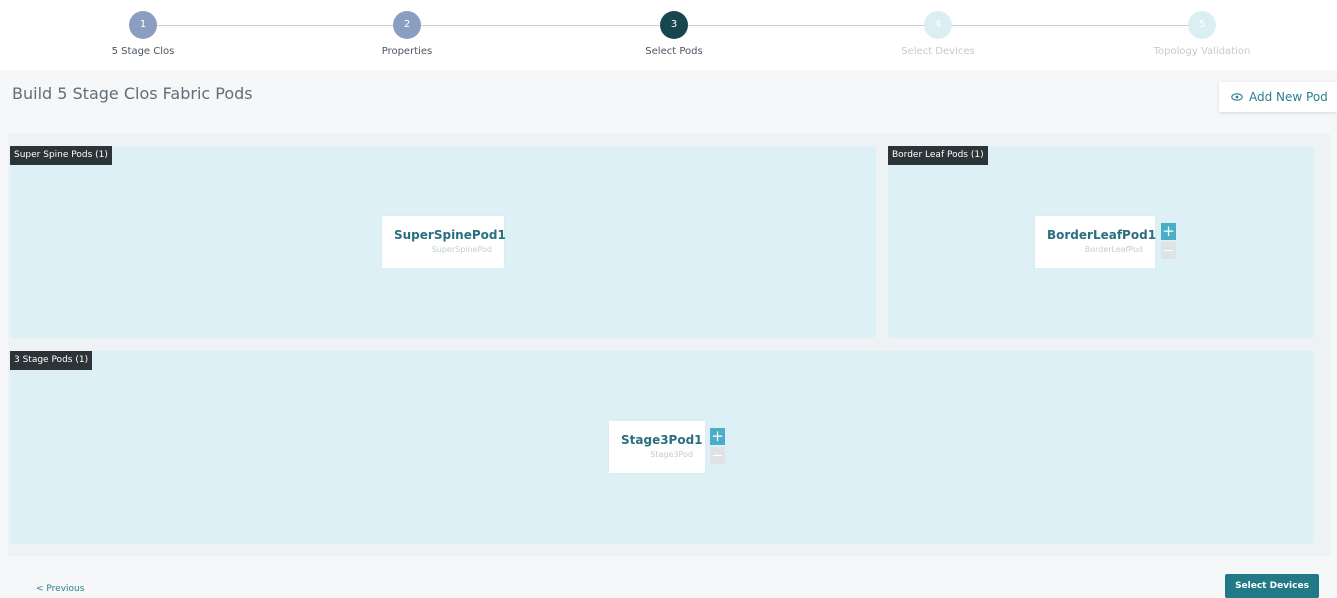  I want to click on step-properties: 2 Properties, so click(407, 34).